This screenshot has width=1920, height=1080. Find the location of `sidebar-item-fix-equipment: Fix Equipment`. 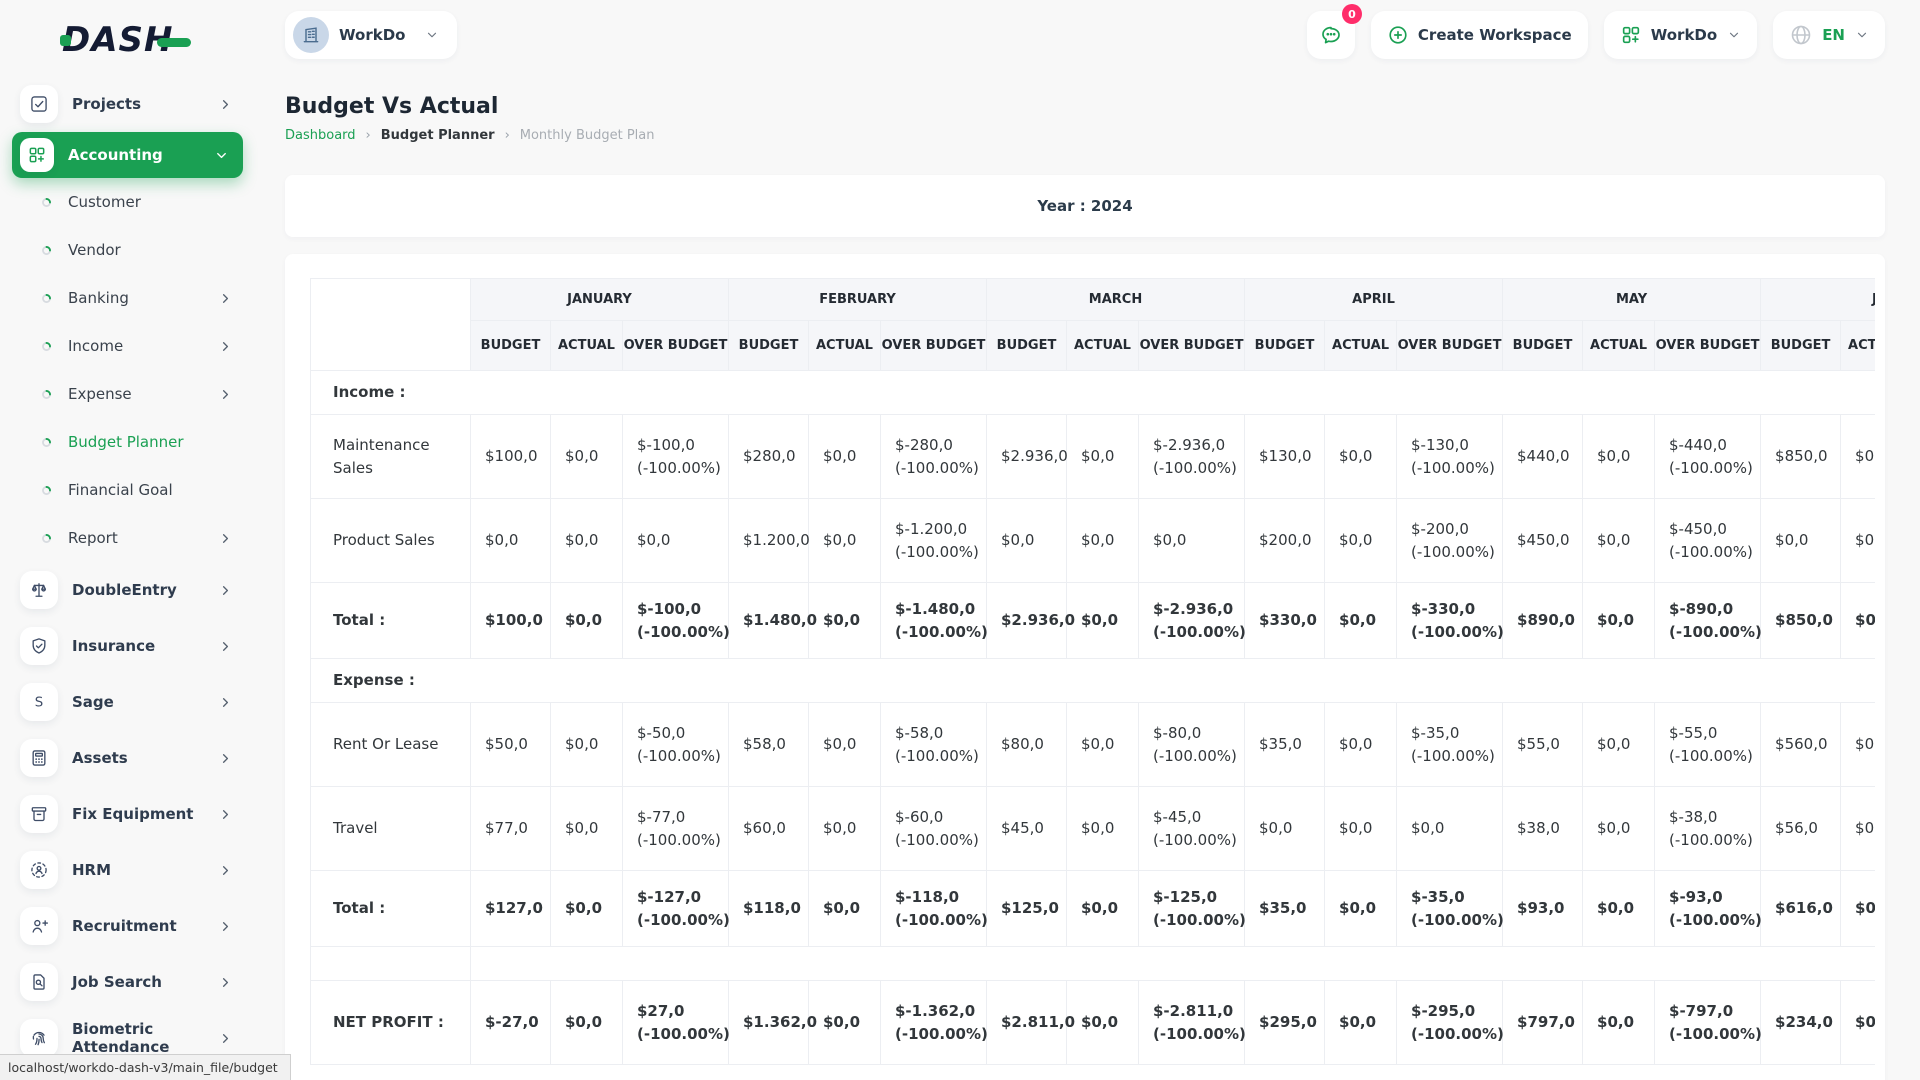

sidebar-item-fix-equipment: Fix Equipment is located at coordinates (127, 814).